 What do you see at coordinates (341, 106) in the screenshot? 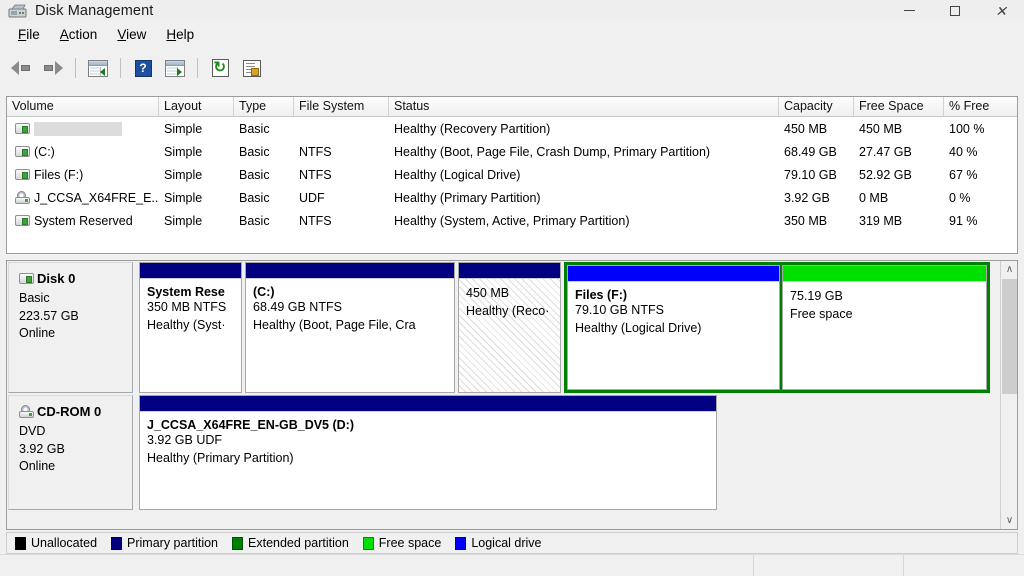
I see `column-header-file-system: File System` at bounding box center [341, 106].